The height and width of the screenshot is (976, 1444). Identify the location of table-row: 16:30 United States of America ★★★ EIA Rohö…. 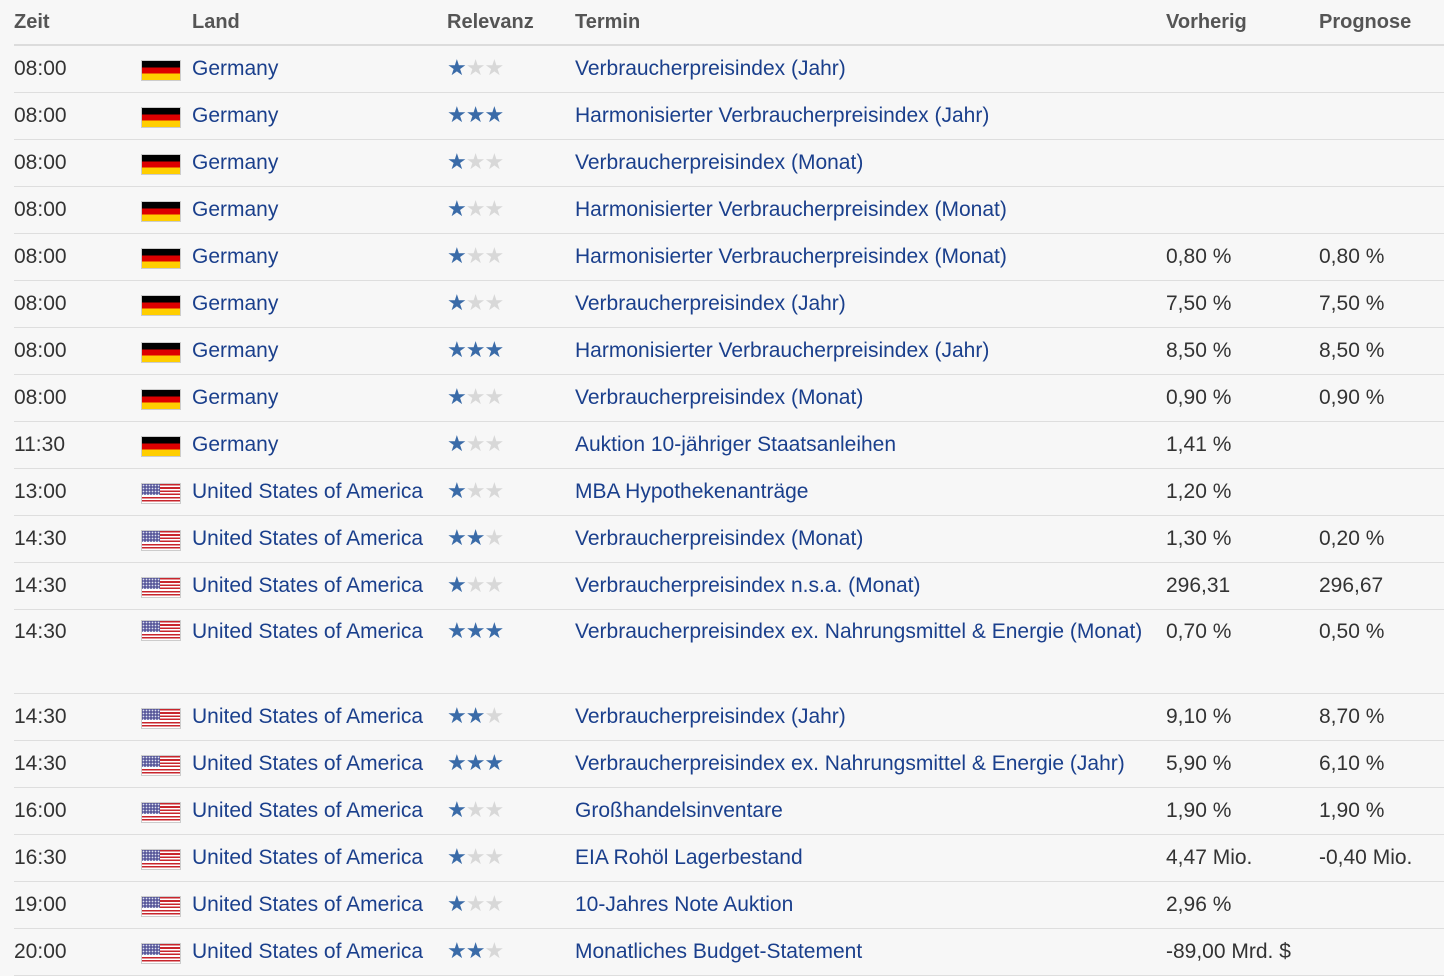
(729, 858).